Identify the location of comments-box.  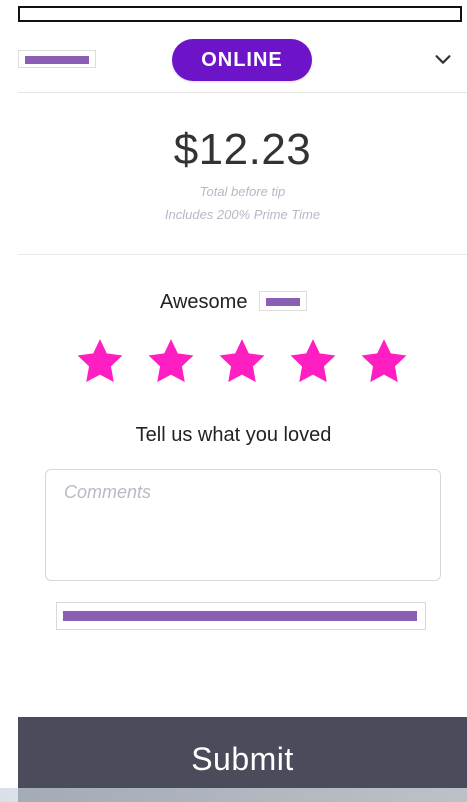
(243, 525).